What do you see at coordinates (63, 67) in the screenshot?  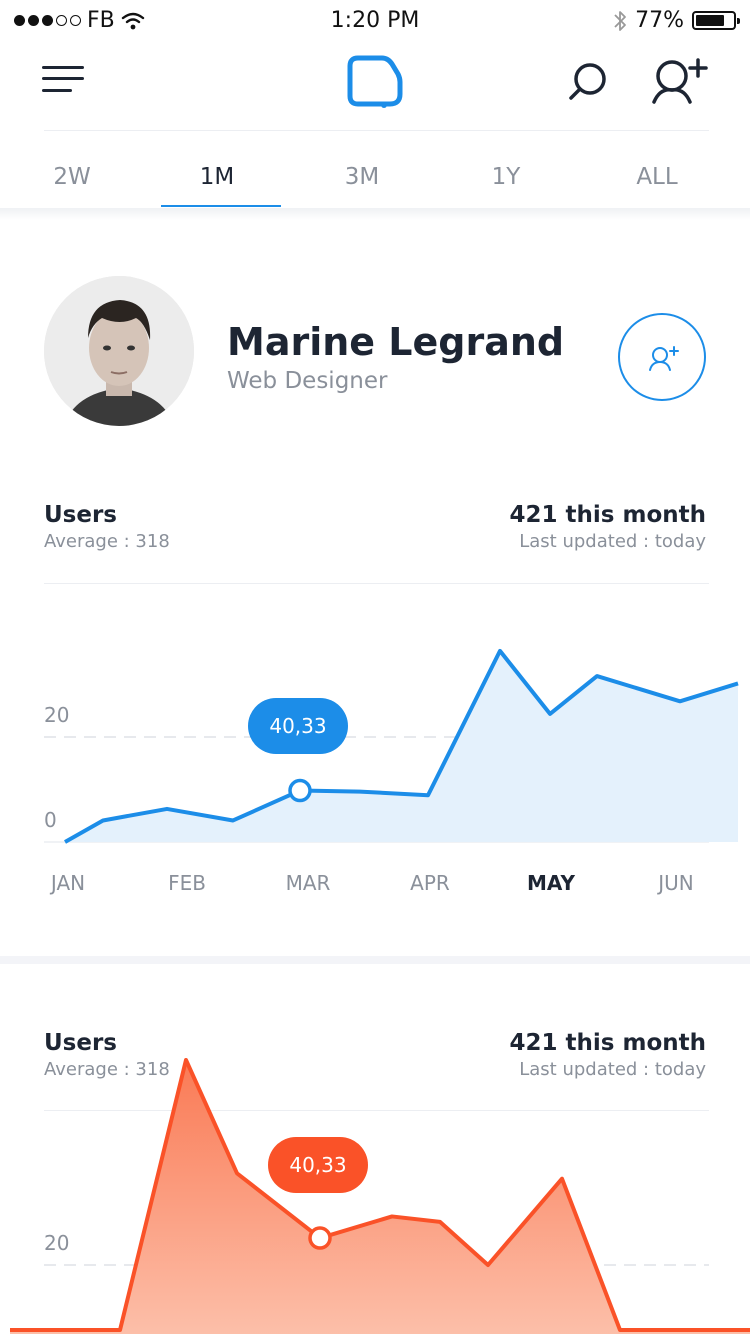 I see `hamburger-icon` at bounding box center [63, 67].